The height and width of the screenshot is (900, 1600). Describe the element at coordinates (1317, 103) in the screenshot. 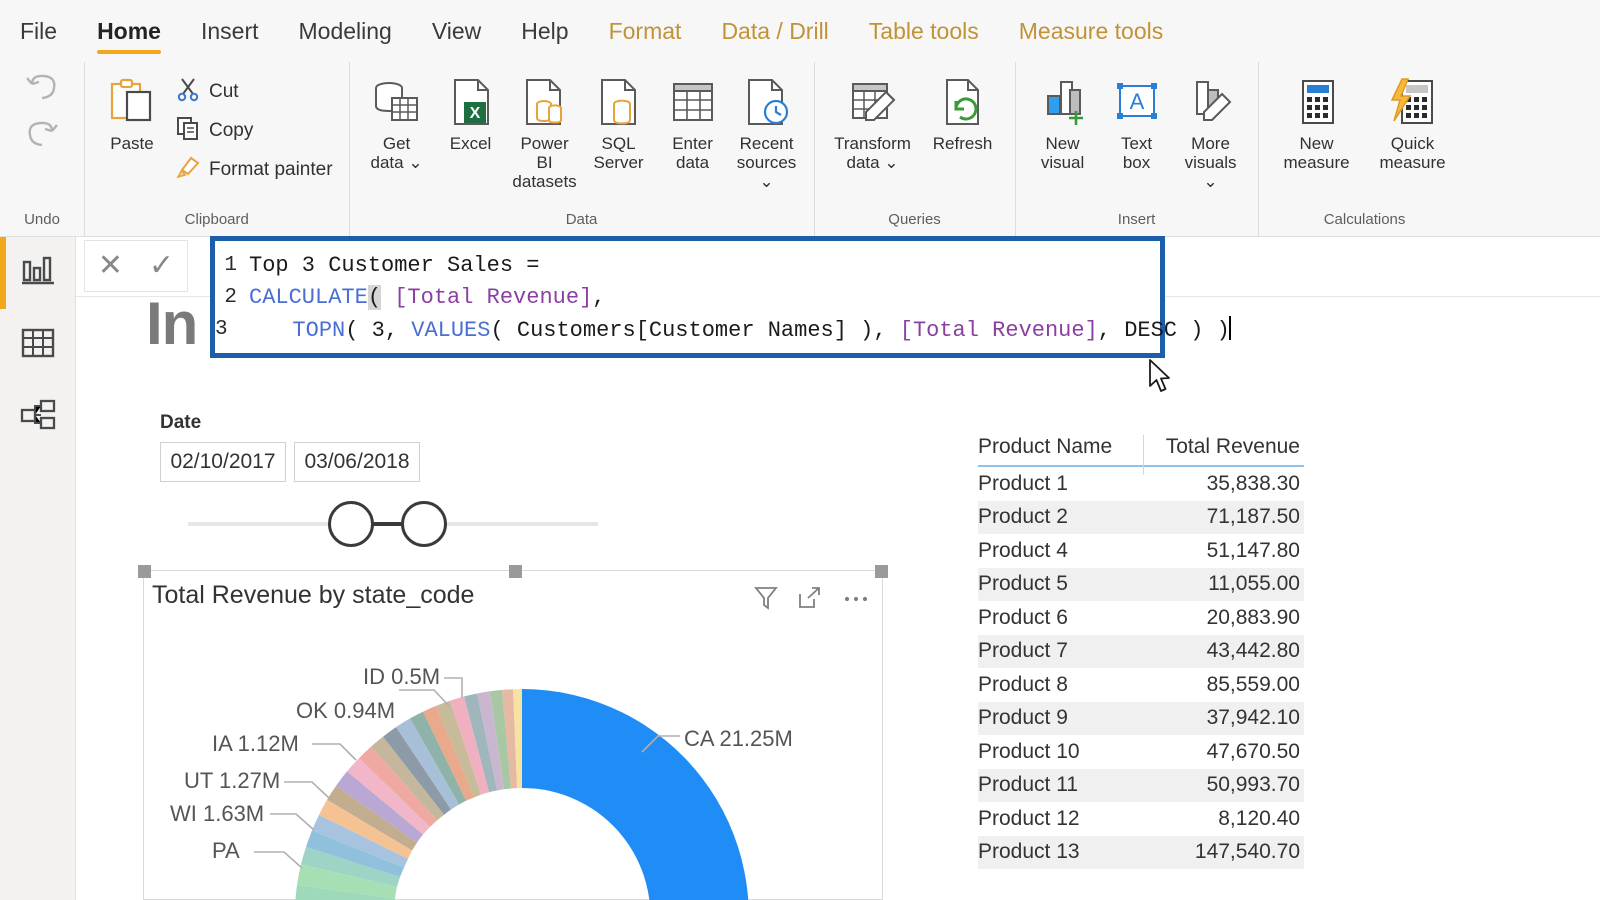

I see `calculator-icon` at that location.